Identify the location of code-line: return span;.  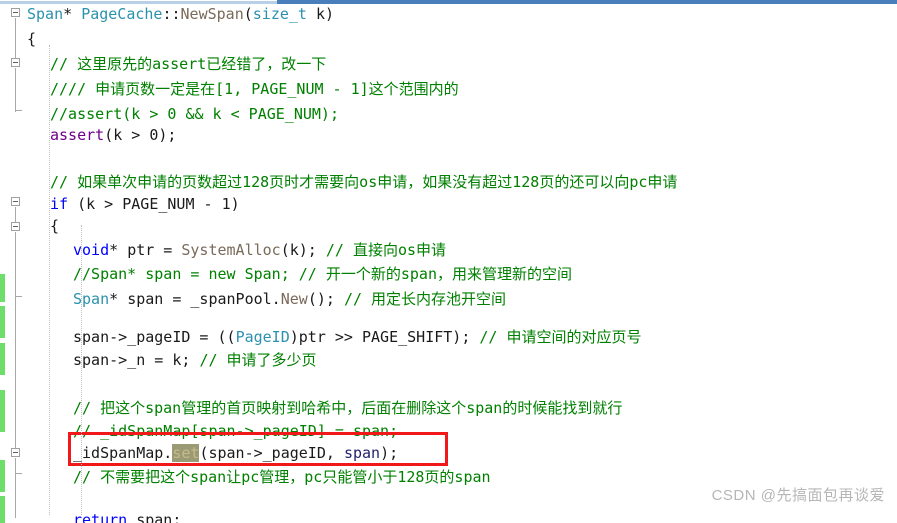
(127, 515).